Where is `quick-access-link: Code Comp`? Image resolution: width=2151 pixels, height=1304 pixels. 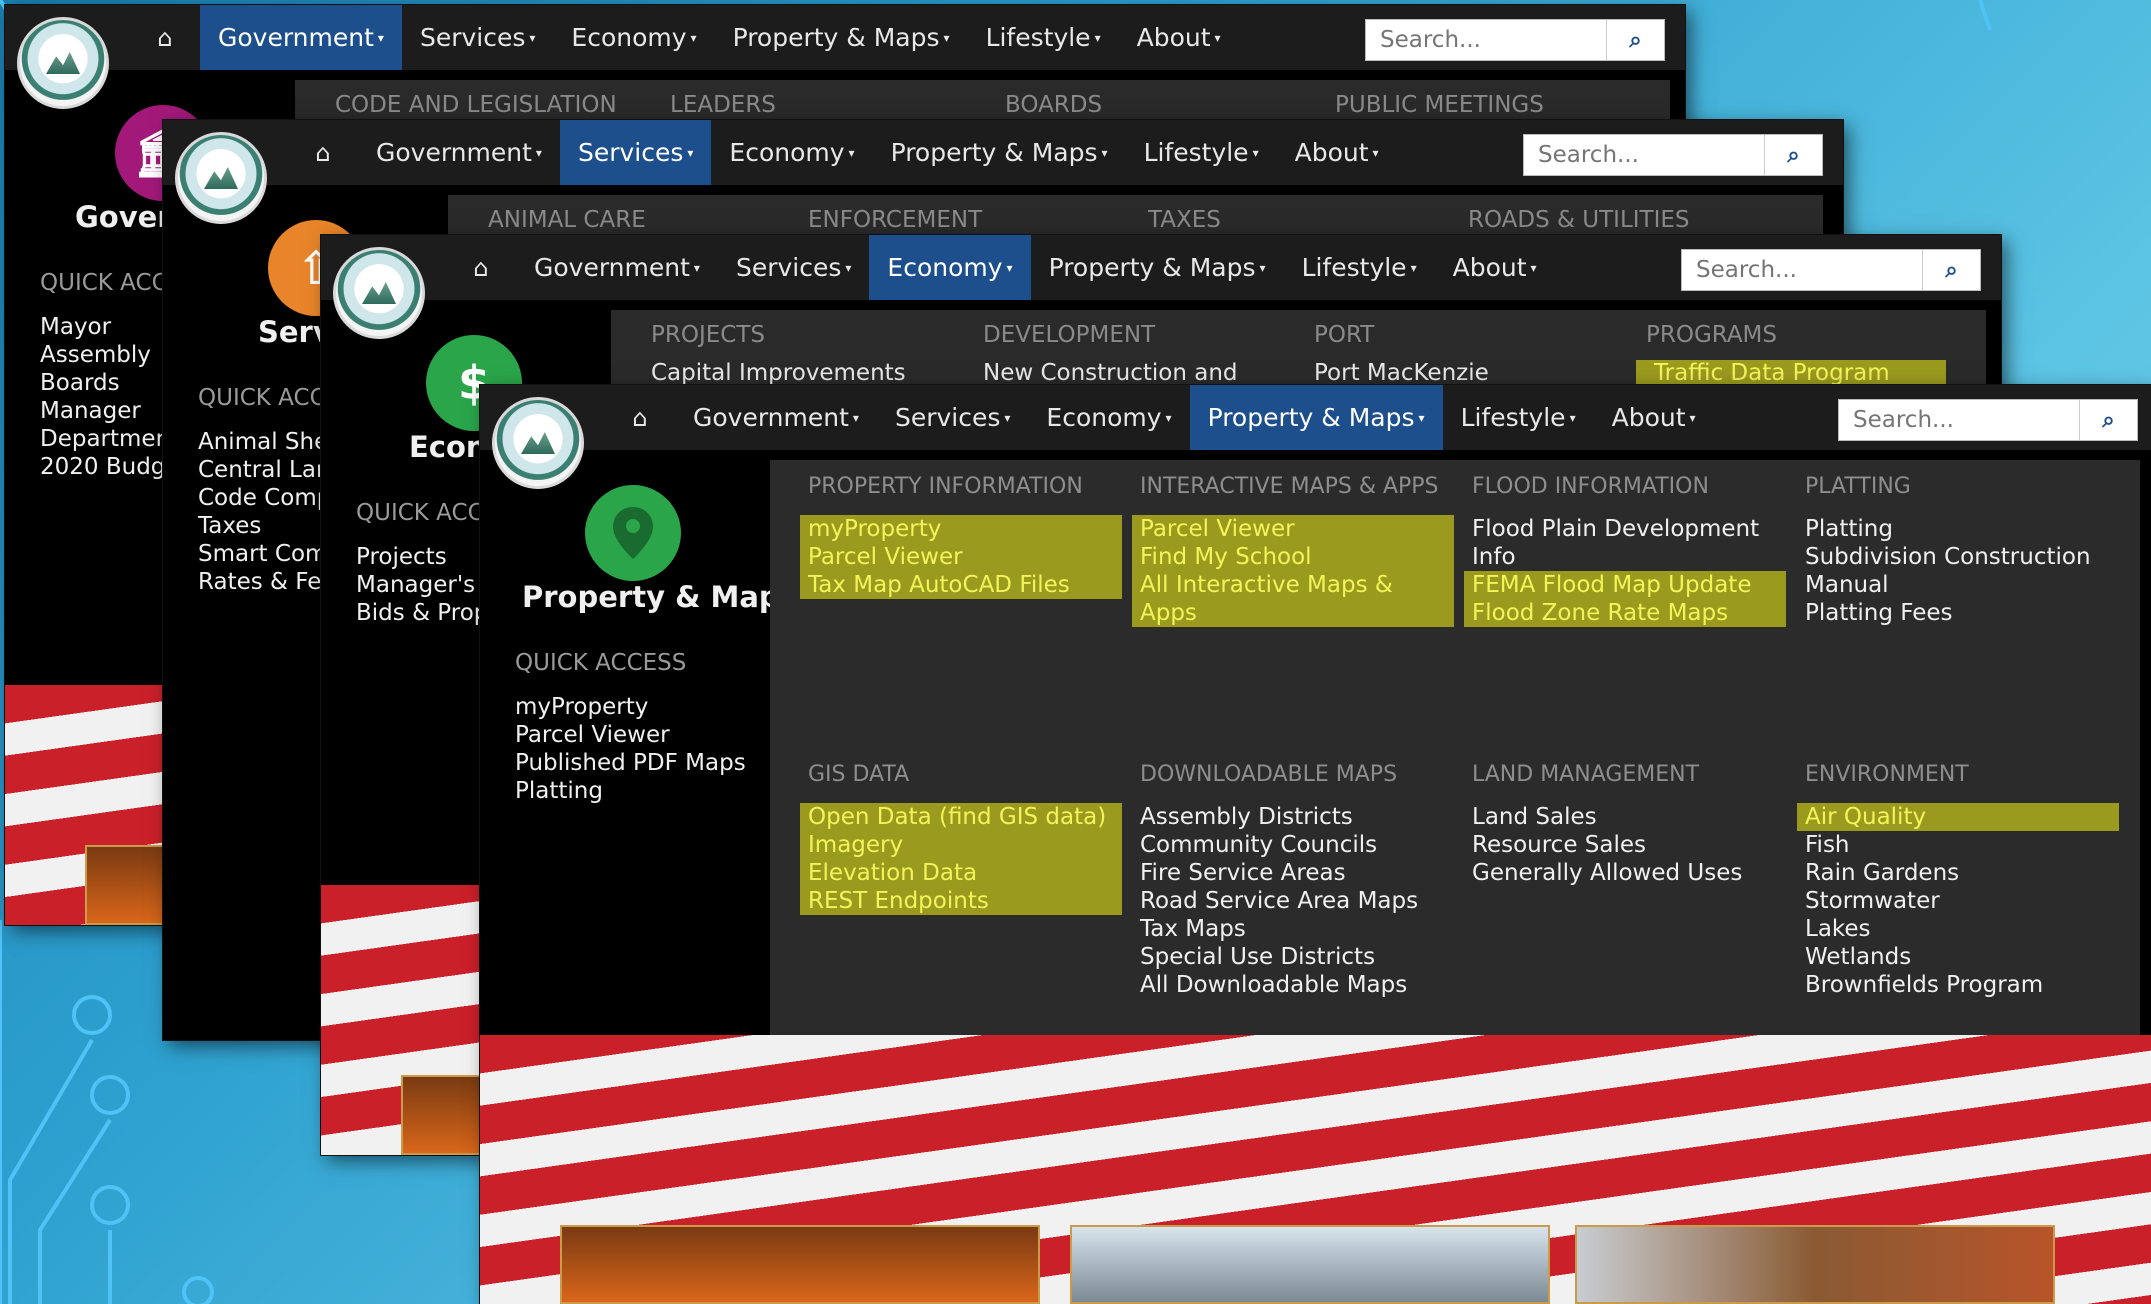
quick-access-link: Code Comp is located at coordinates (267, 498).